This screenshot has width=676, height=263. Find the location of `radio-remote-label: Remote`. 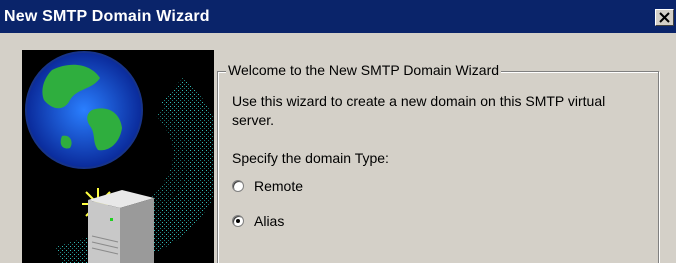

radio-remote-label: Remote is located at coordinates (278, 186).